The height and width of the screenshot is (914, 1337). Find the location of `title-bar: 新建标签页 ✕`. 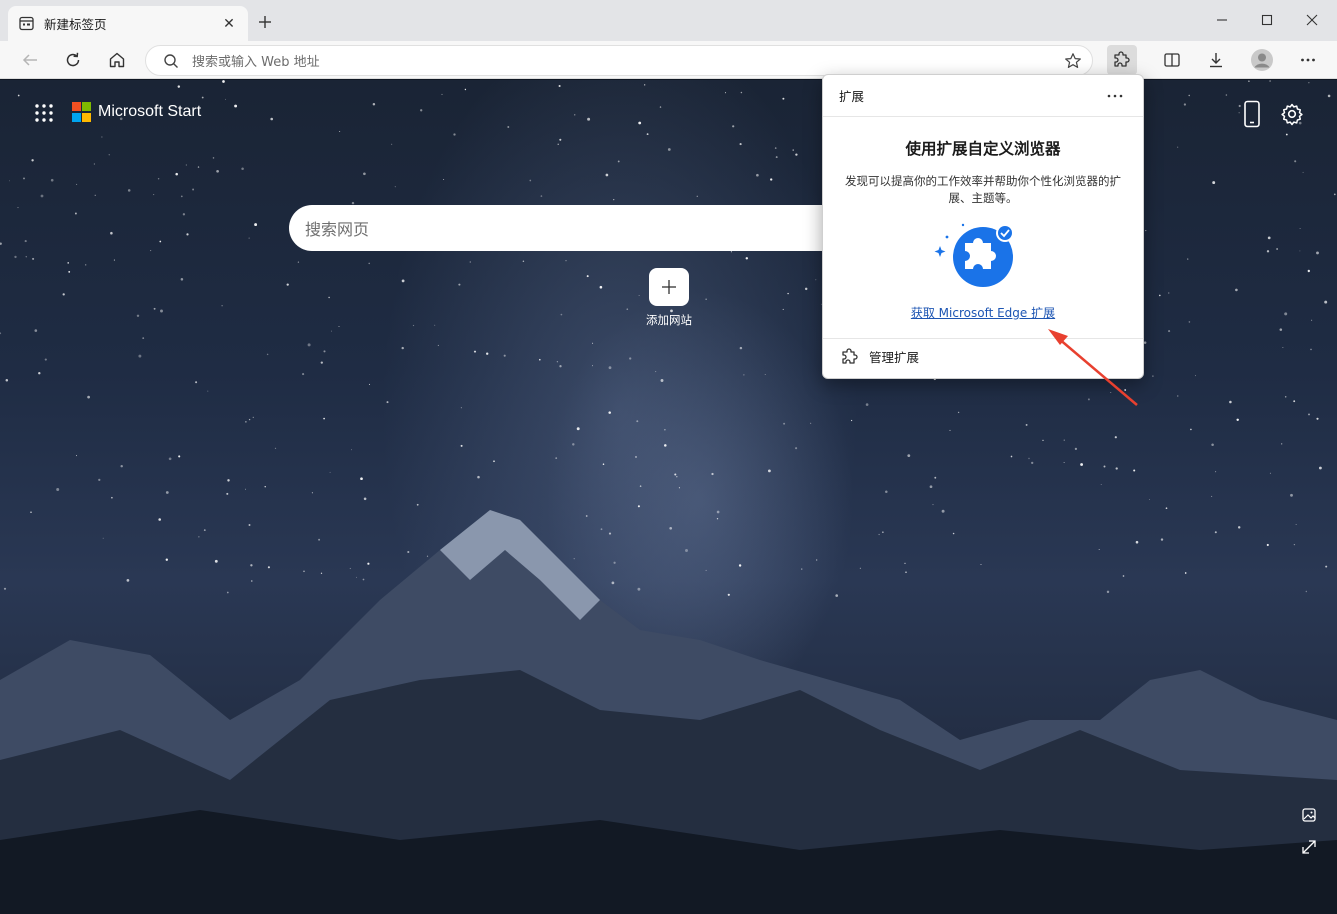

title-bar: 新建标签页 ✕ is located at coordinates (668, 20).